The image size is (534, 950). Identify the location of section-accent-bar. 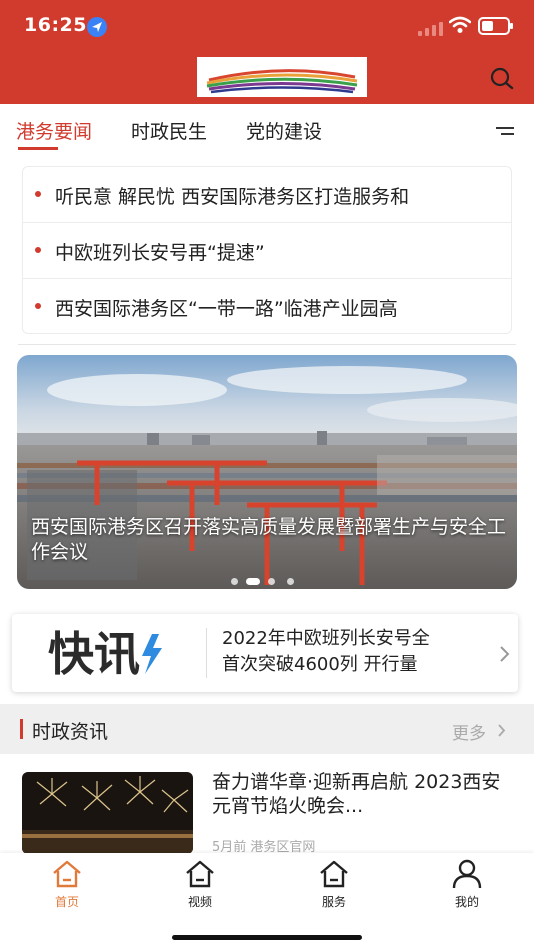
(21, 729).